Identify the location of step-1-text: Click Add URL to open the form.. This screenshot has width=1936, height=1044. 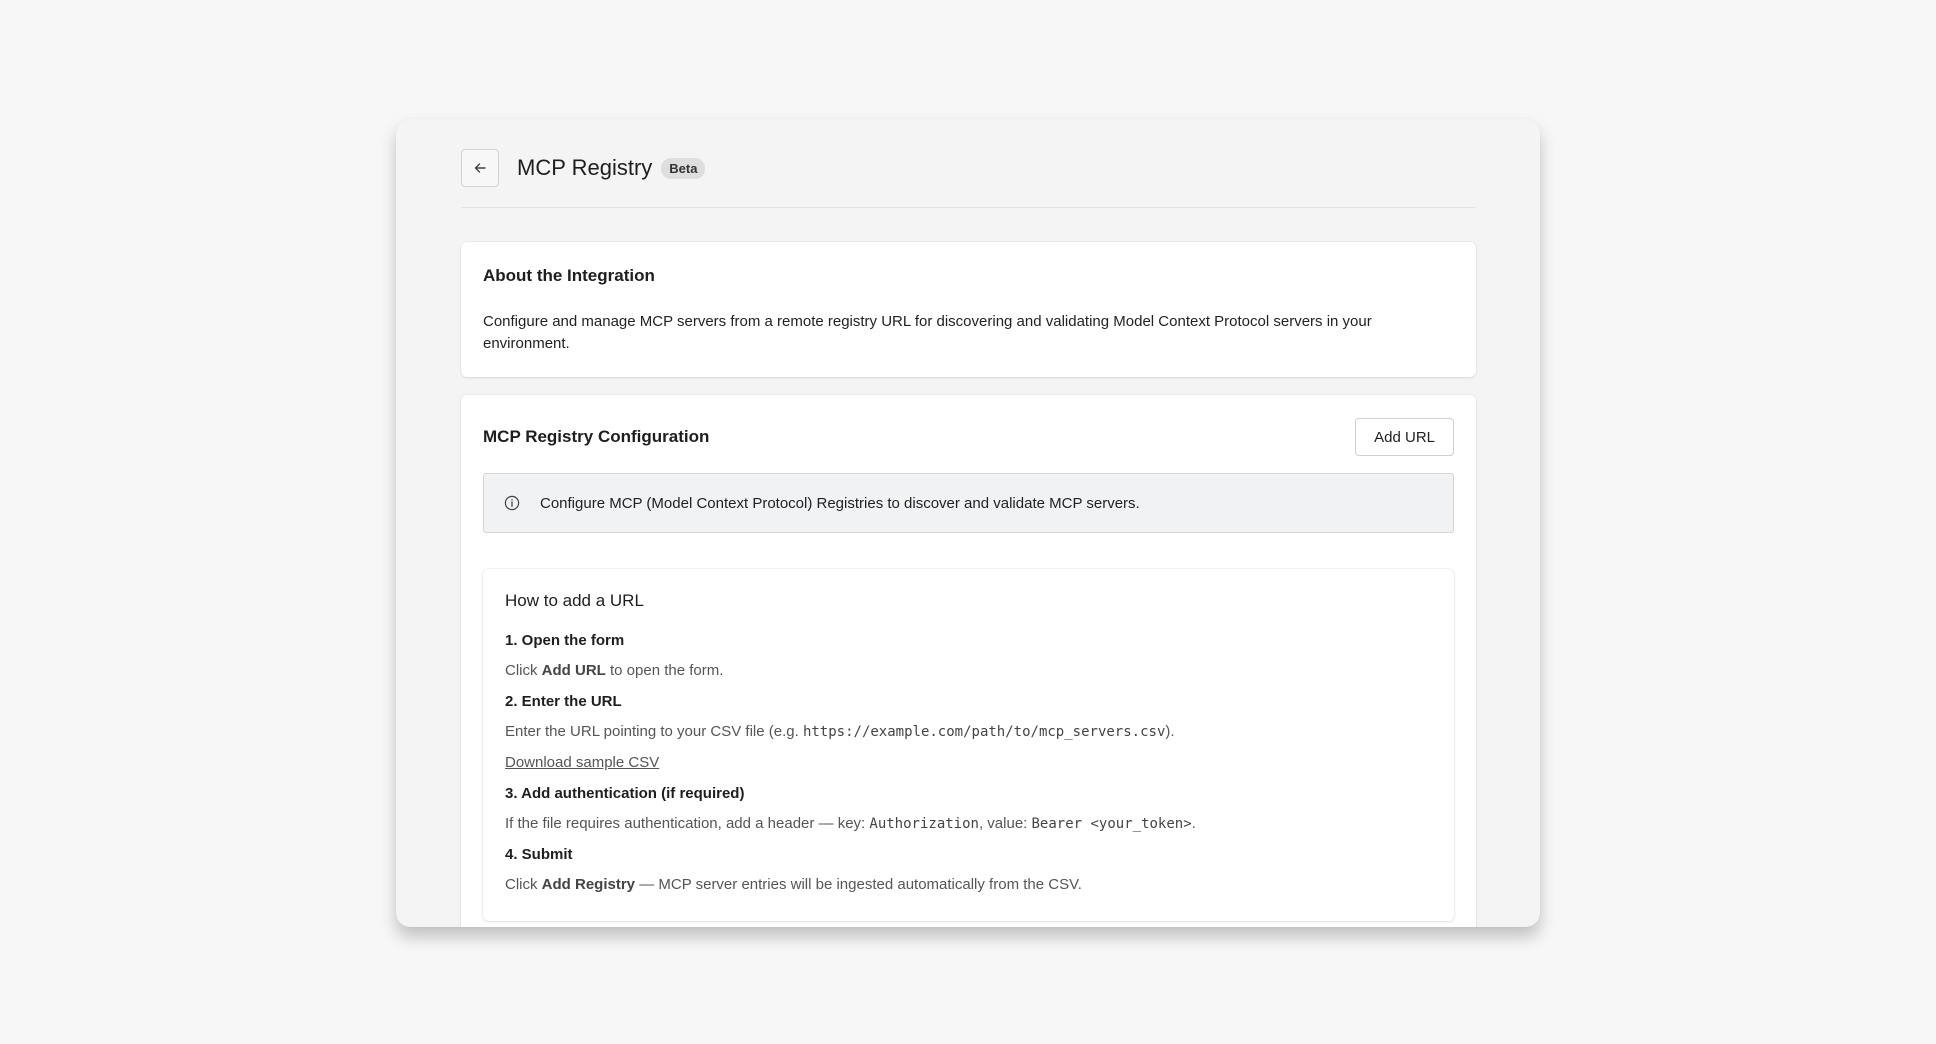
(968, 671).